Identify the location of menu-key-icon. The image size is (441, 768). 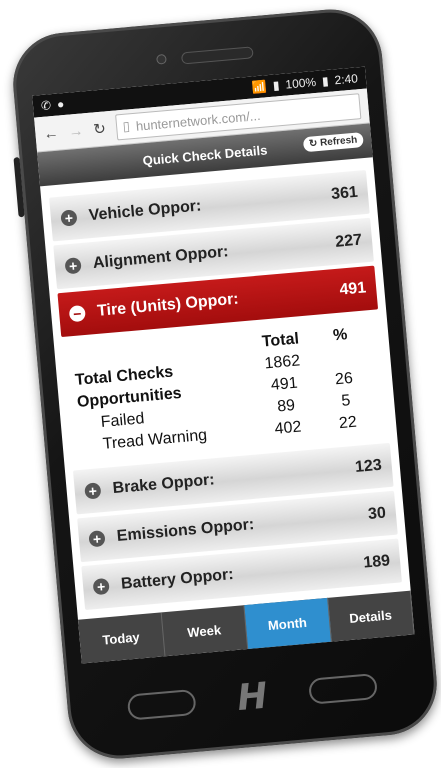
(343, 688).